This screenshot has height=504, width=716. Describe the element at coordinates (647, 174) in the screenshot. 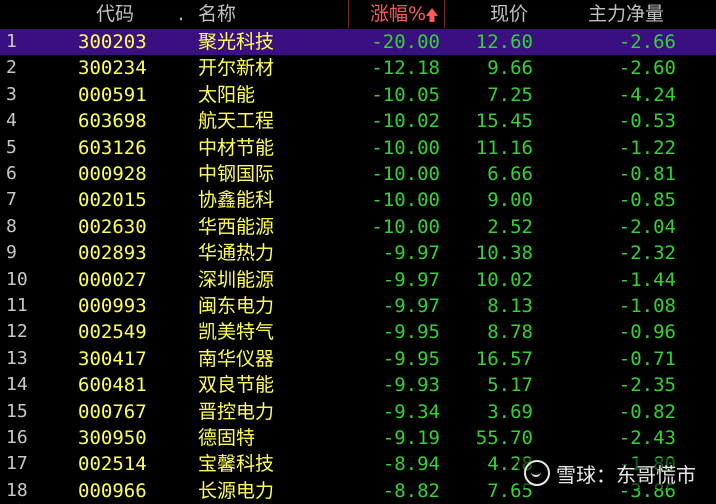

I see `main-net-volume: -0.81` at that location.